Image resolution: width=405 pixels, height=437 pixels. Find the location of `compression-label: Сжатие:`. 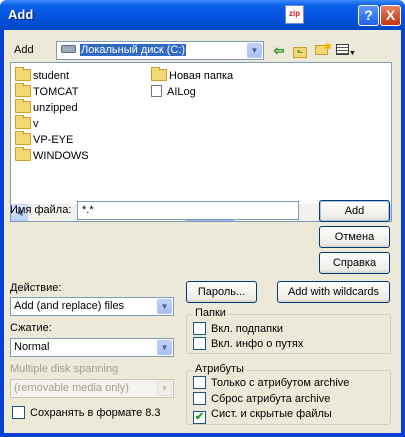

compression-label: Сжатие: is located at coordinates (31, 328).